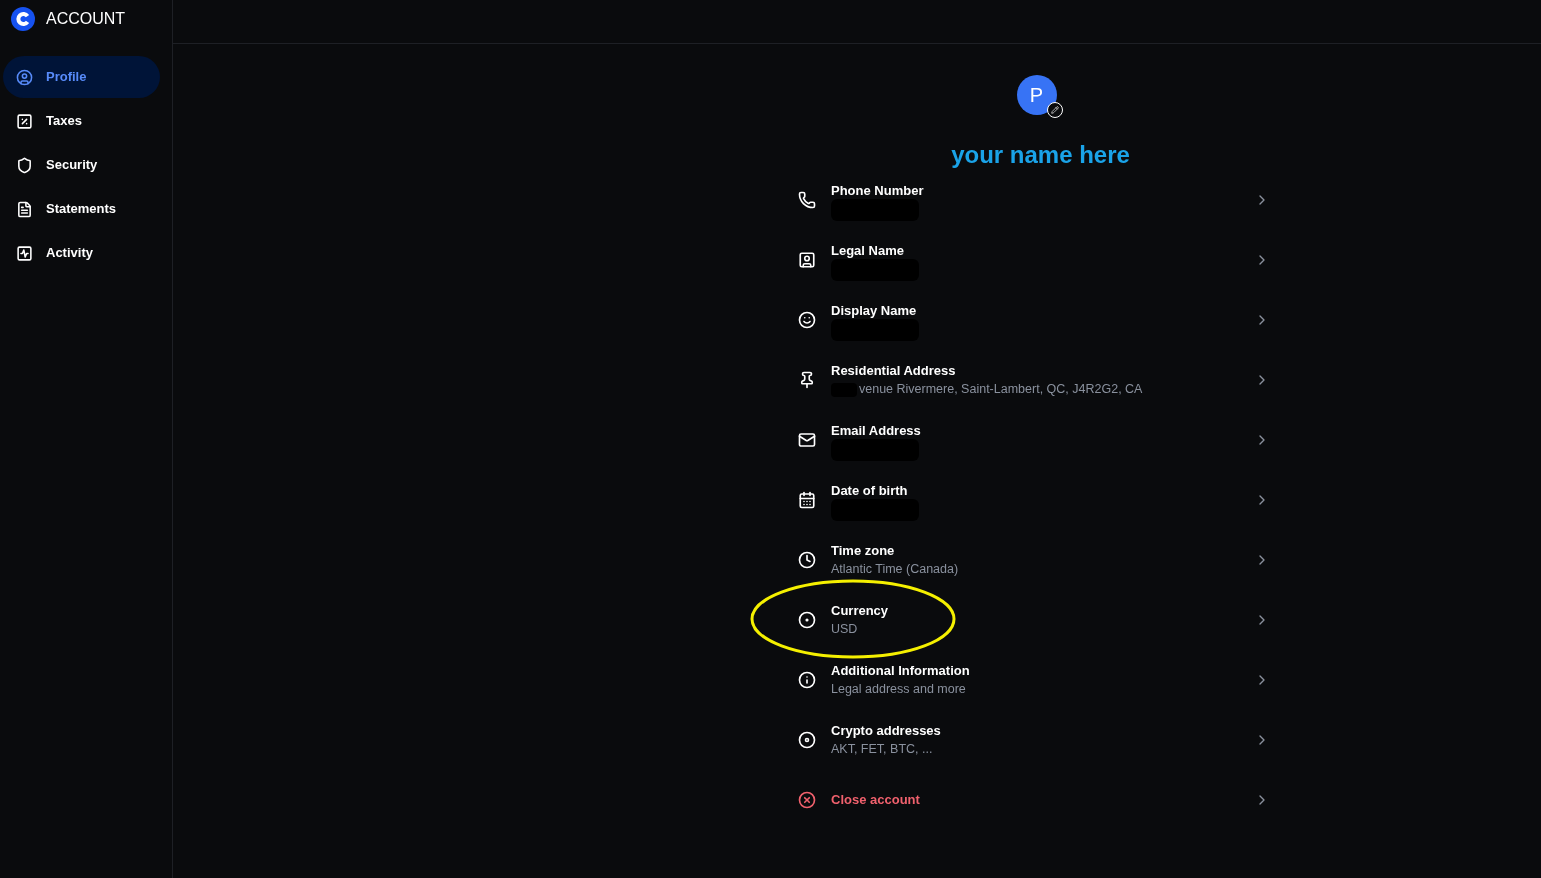 The image size is (1541, 878). What do you see at coordinates (894, 371) in the screenshot?
I see `row-title: Residential Address` at bounding box center [894, 371].